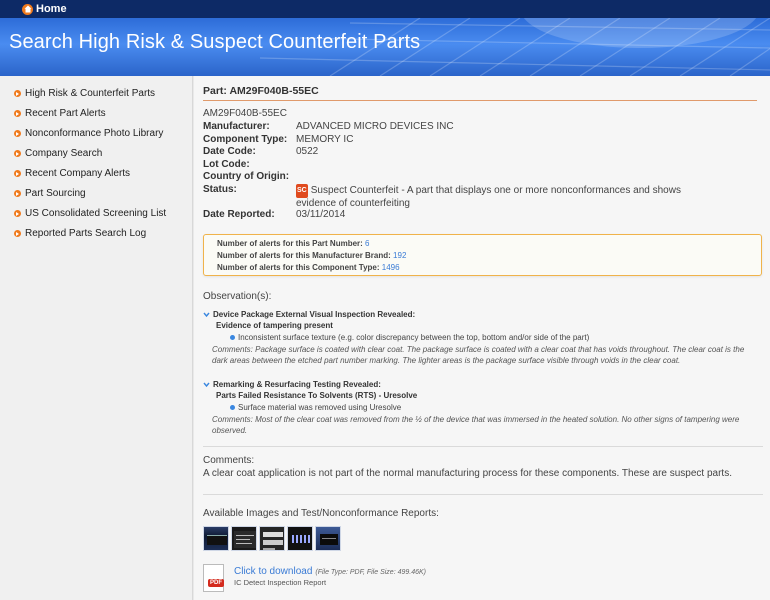 The image size is (770, 600). What do you see at coordinates (273, 541) in the screenshot?
I see `chip-marking-closeup-icon` at bounding box center [273, 541].